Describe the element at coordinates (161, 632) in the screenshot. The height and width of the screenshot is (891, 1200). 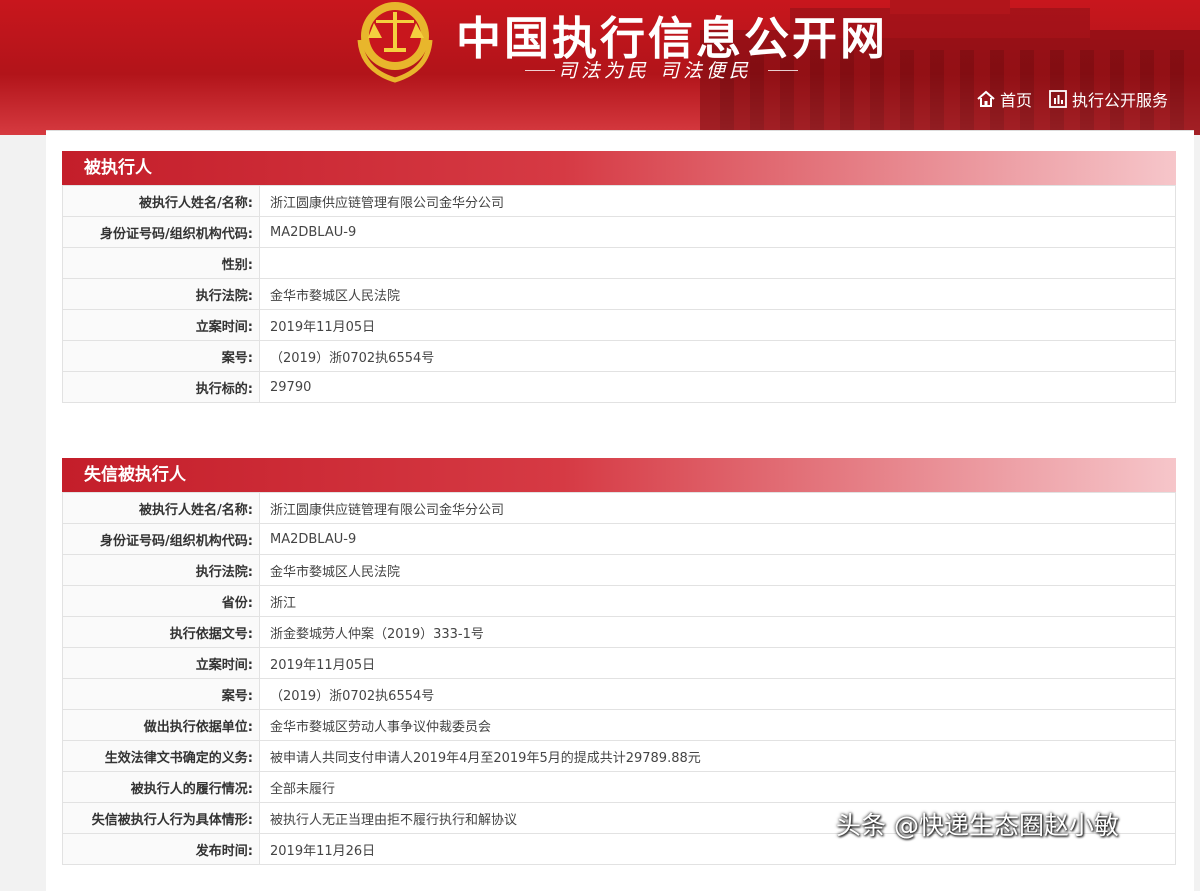
I see `field-label: 执行依据文号:` at that location.